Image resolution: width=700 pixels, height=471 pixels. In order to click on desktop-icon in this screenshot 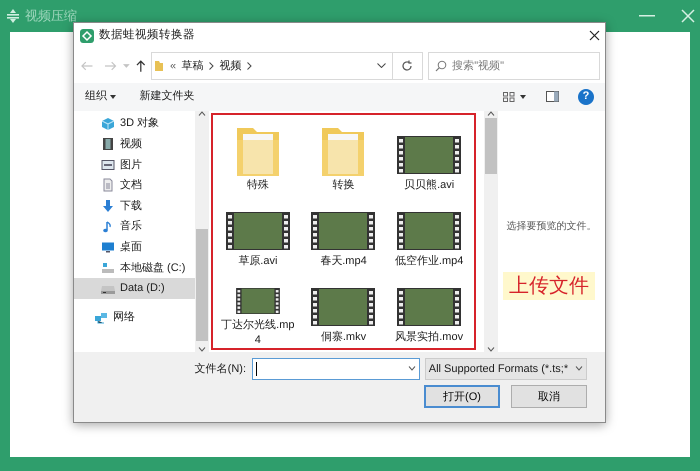, I will do `click(108, 247)`.